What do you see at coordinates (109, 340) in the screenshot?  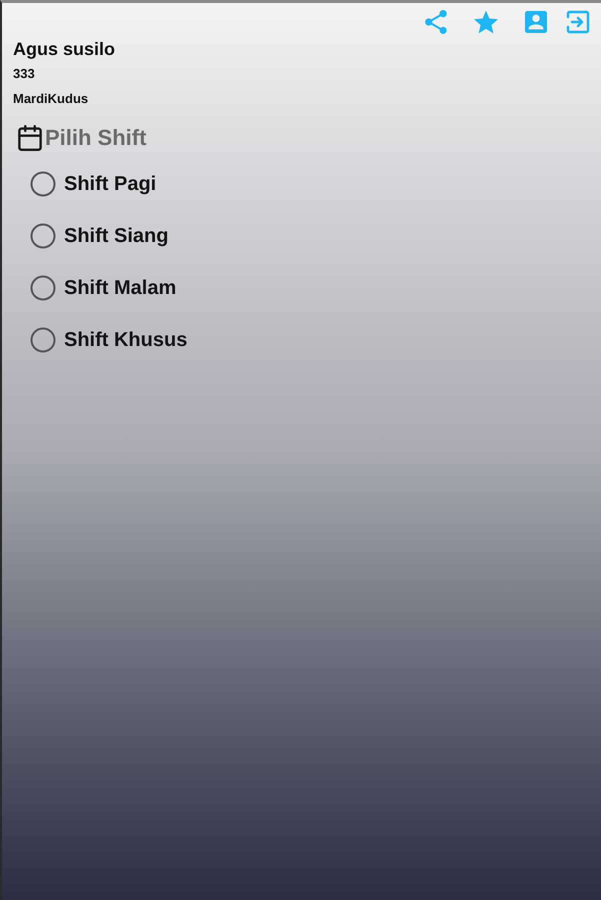 I see `shift-radio-option: Shift Khusus` at bounding box center [109, 340].